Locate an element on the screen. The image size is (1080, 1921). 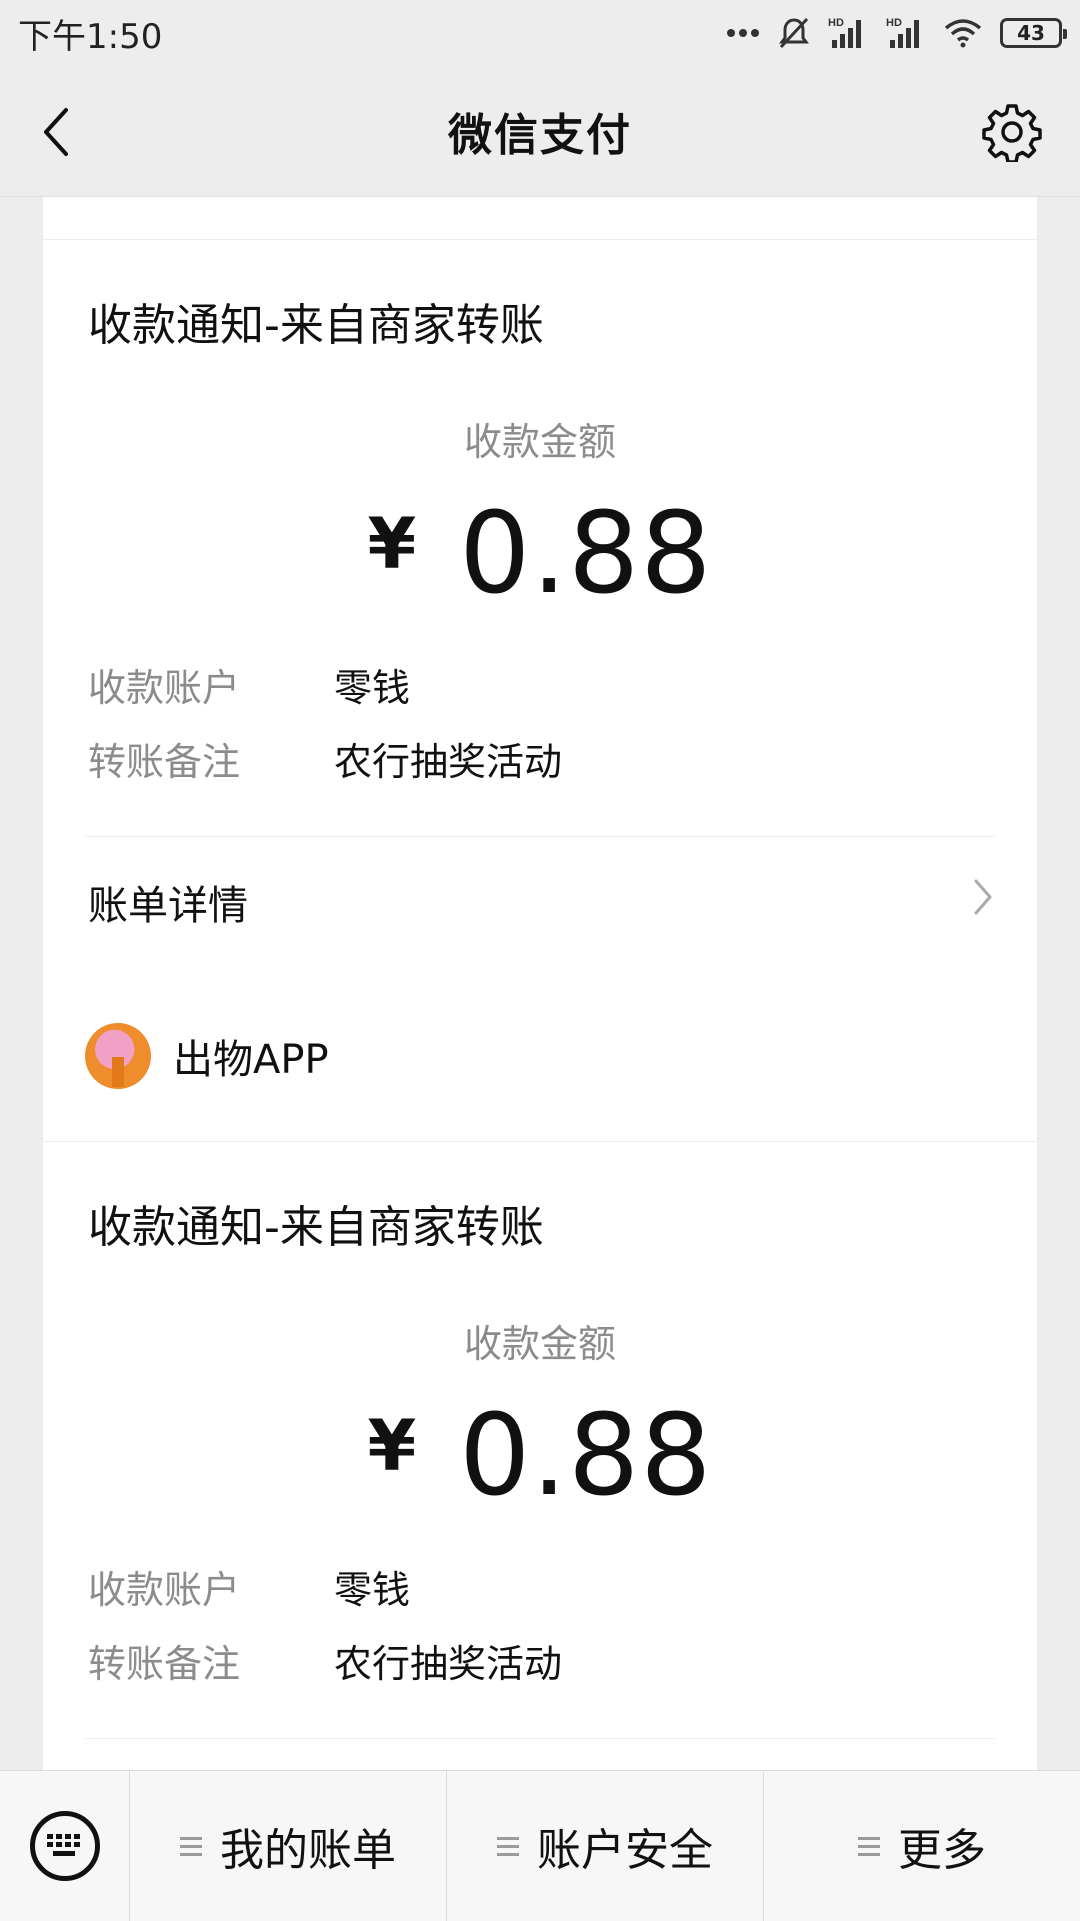
menu-account-security: 账户安全 is located at coordinates (604, 1846).